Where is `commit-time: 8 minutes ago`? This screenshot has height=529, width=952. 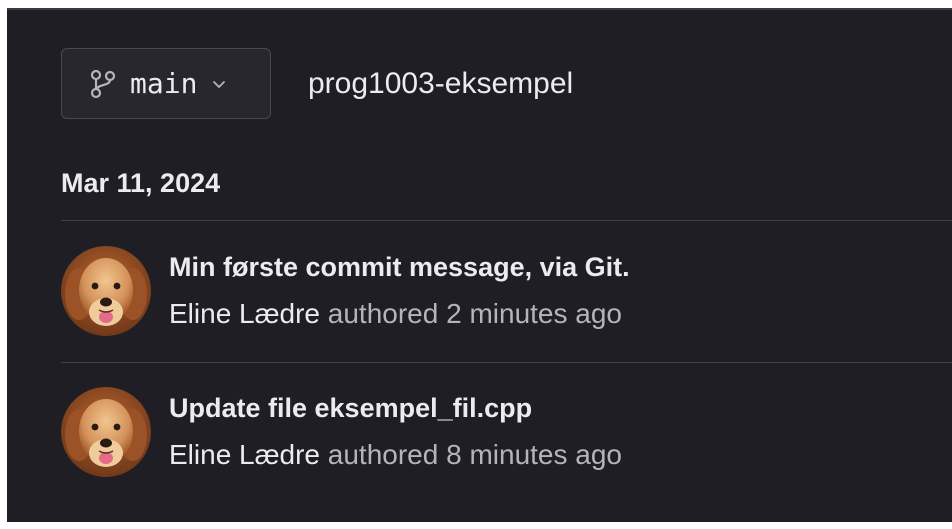
commit-time: 8 minutes ago is located at coordinates (534, 454).